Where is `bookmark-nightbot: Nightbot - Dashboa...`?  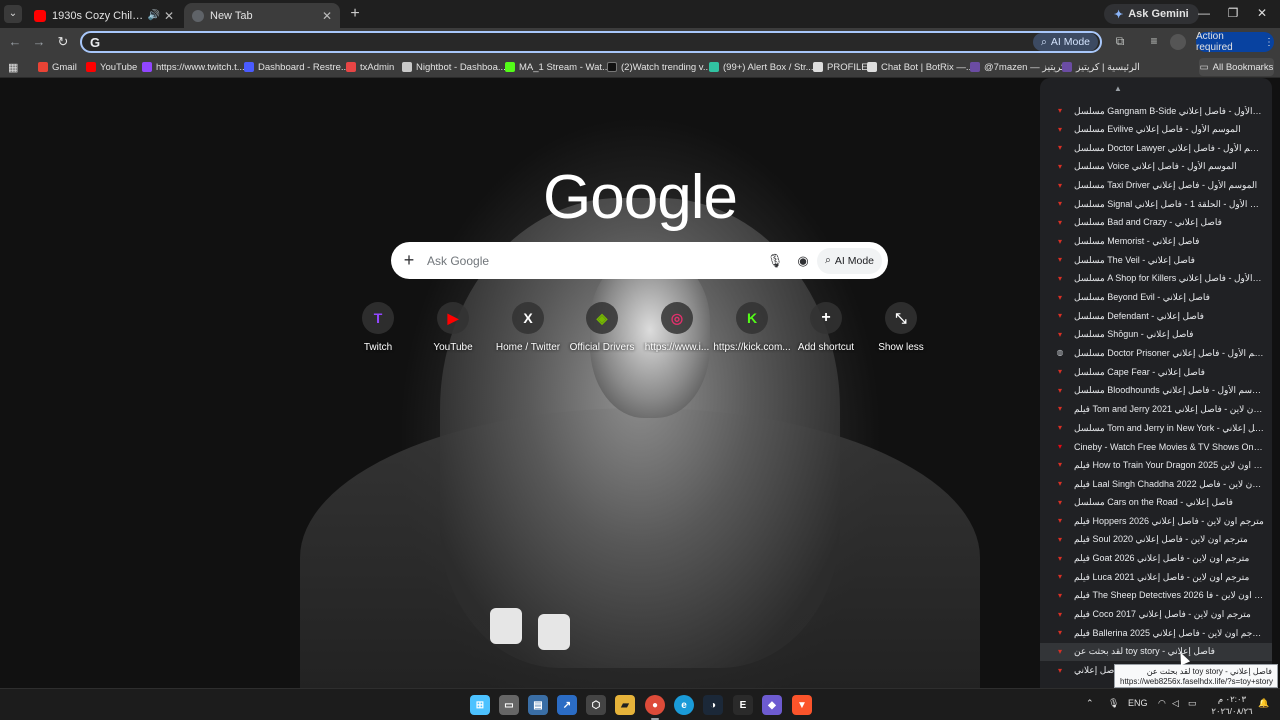 bookmark-nightbot: Nightbot - Dashboa... is located at coordinates (454, 67).